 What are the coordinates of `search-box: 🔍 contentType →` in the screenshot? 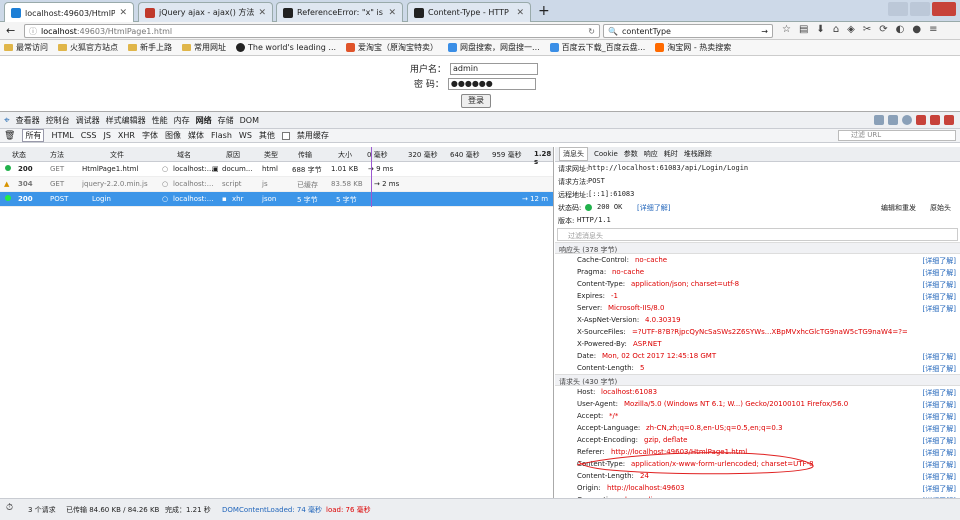 It's located at (688, 31).